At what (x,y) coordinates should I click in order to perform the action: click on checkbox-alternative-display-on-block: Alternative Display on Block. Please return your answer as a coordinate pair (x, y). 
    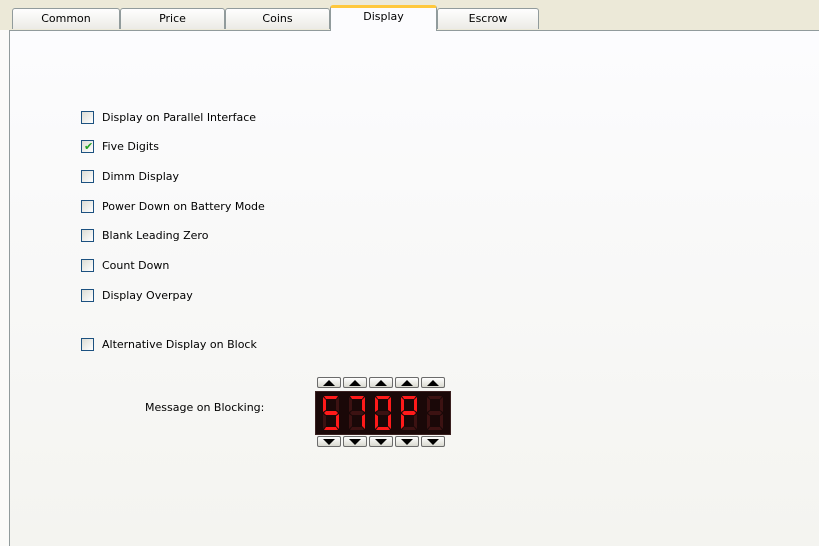
    Looking at the image, I should click on (169, 344).